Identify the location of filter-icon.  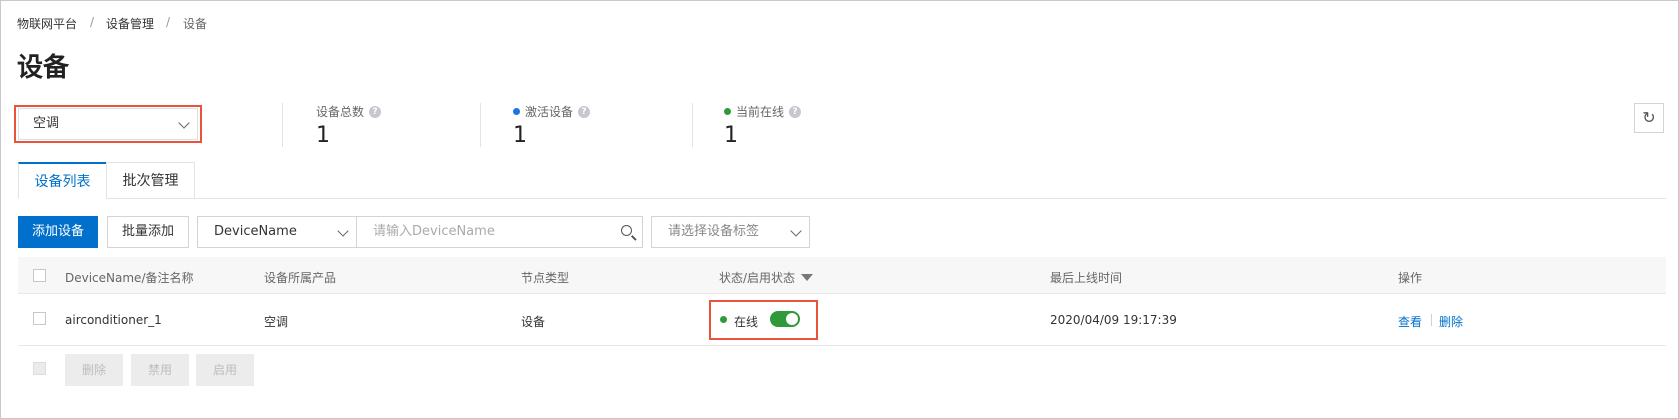
(807, 277).